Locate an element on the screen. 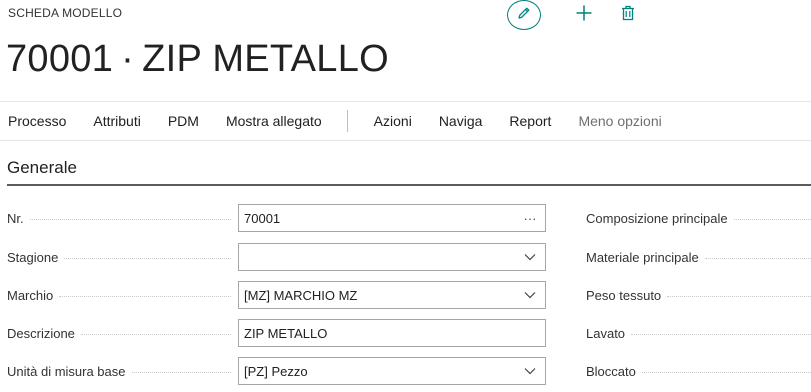  new-button is located at coordinates (584, 15).